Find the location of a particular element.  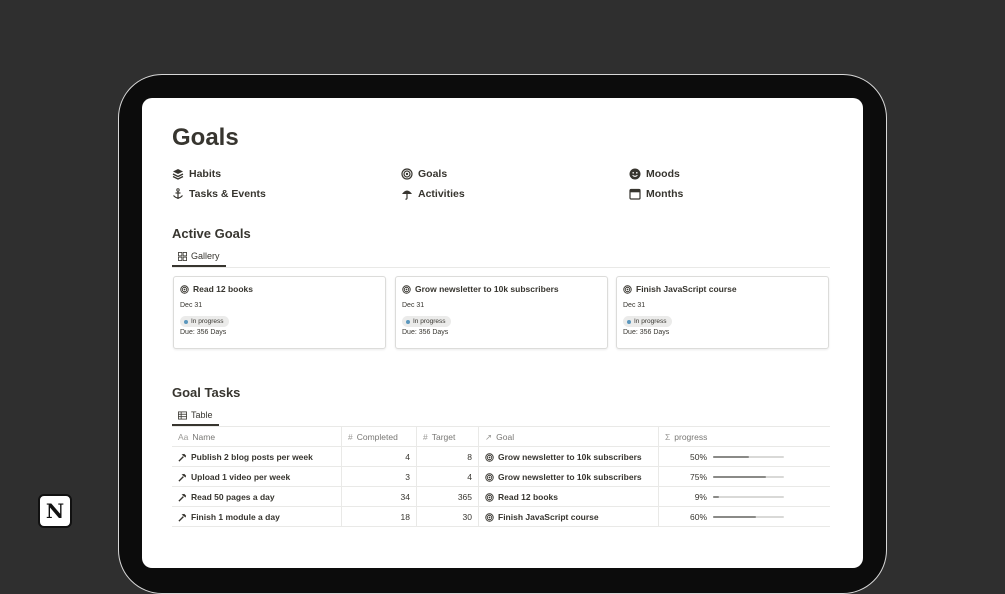

nav-link-activities: Activities is located at coordinates (433, 194).